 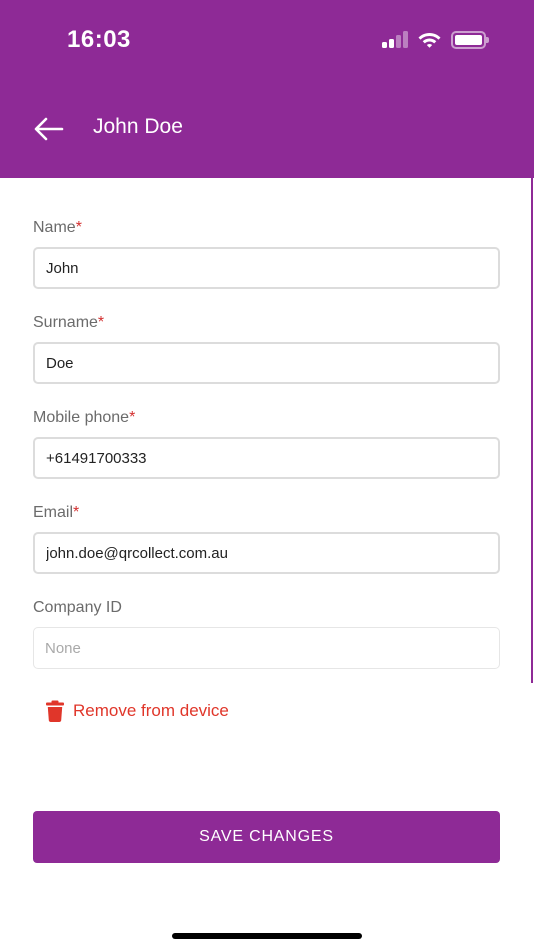 What do you see at coordinates (56, 512) in the screenshot?
I see `email-label: Email*` at bounding box center [56, 512].